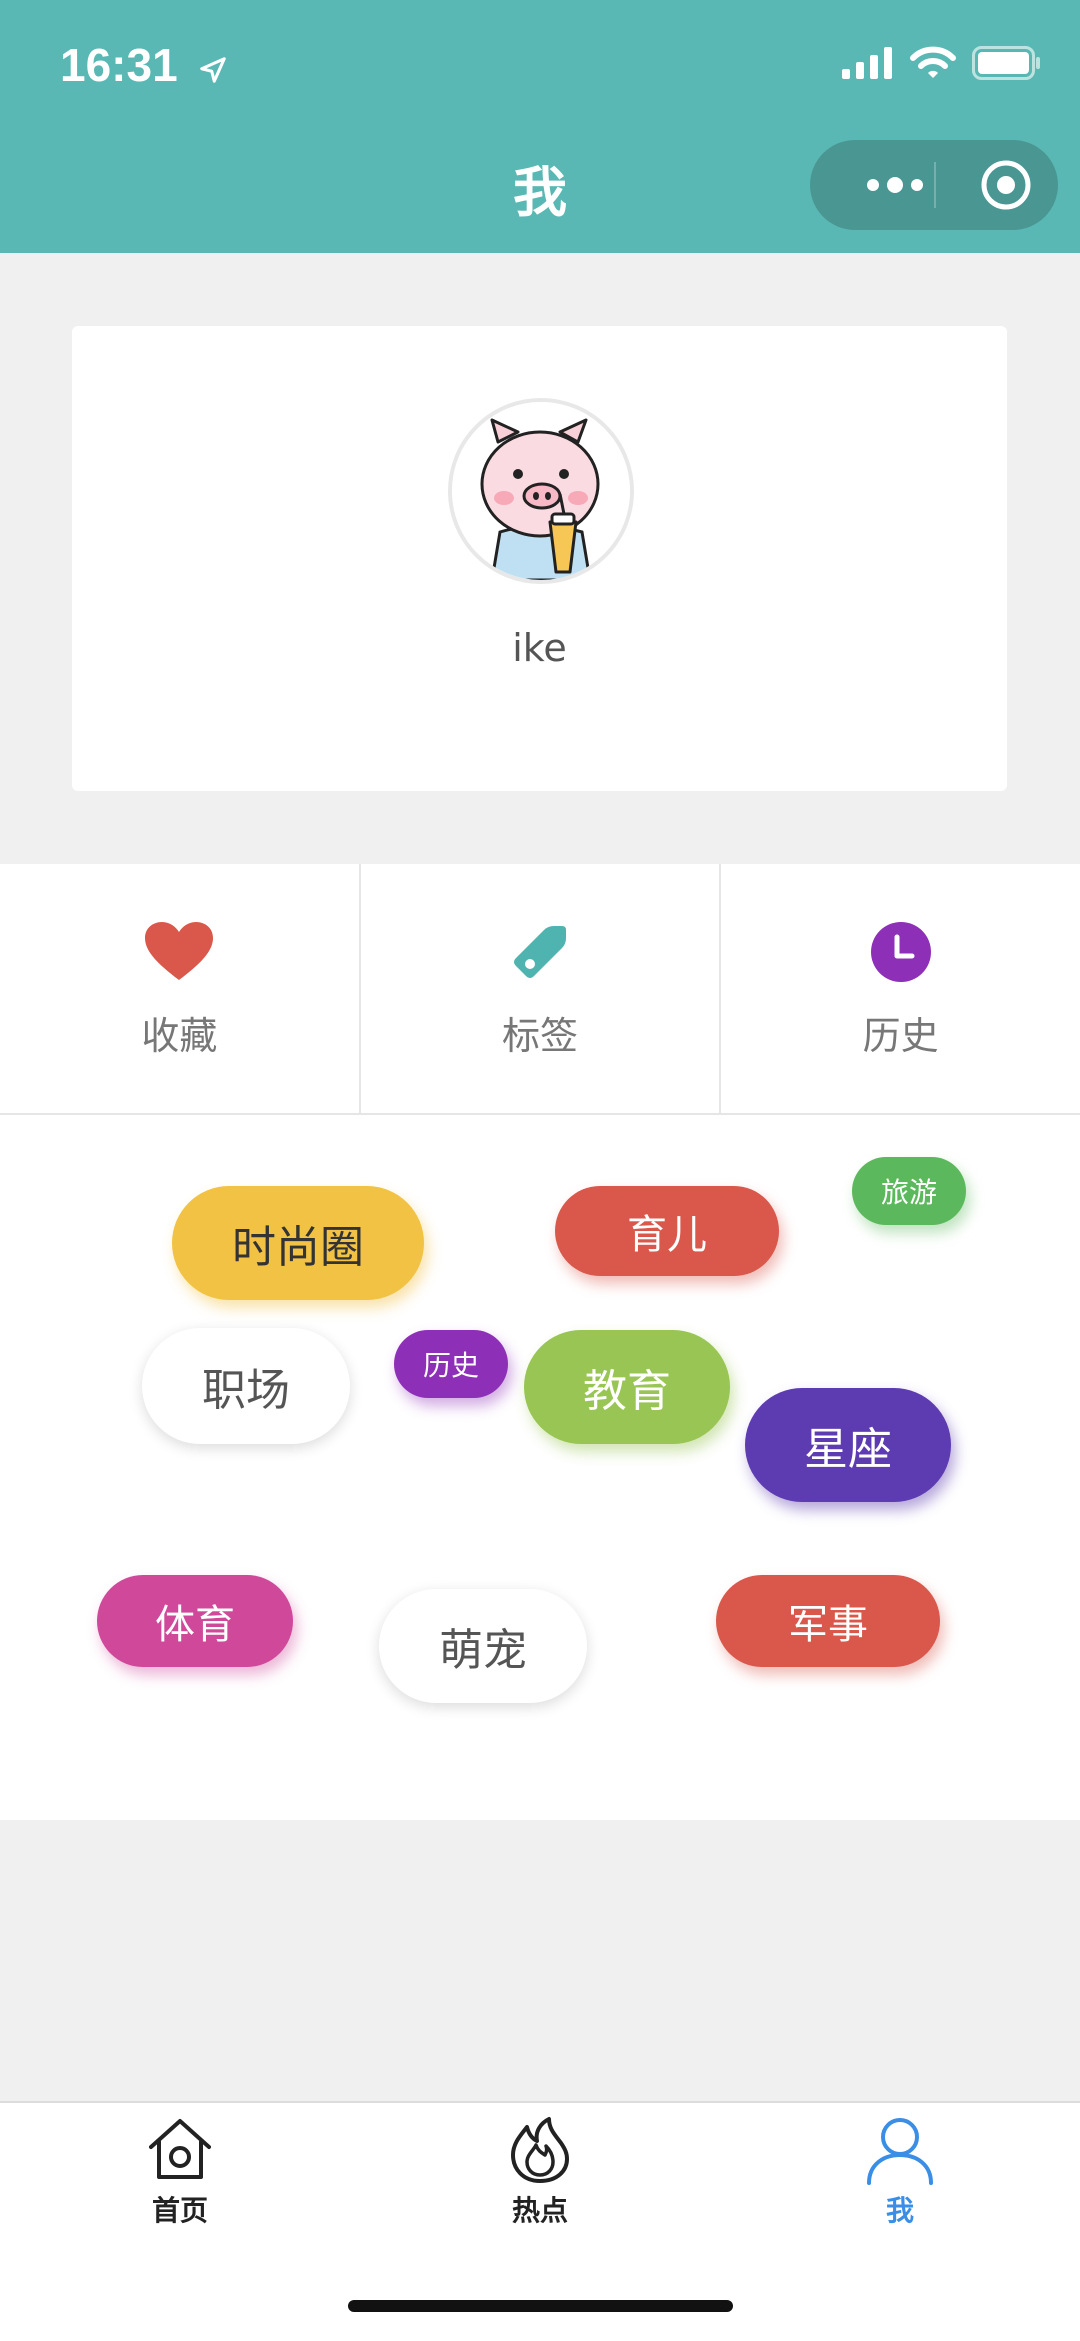 Image resolution: width=1080 pixels, height=2341 pixels. I want to click on pig-avatar-icon, so click(541, 491).